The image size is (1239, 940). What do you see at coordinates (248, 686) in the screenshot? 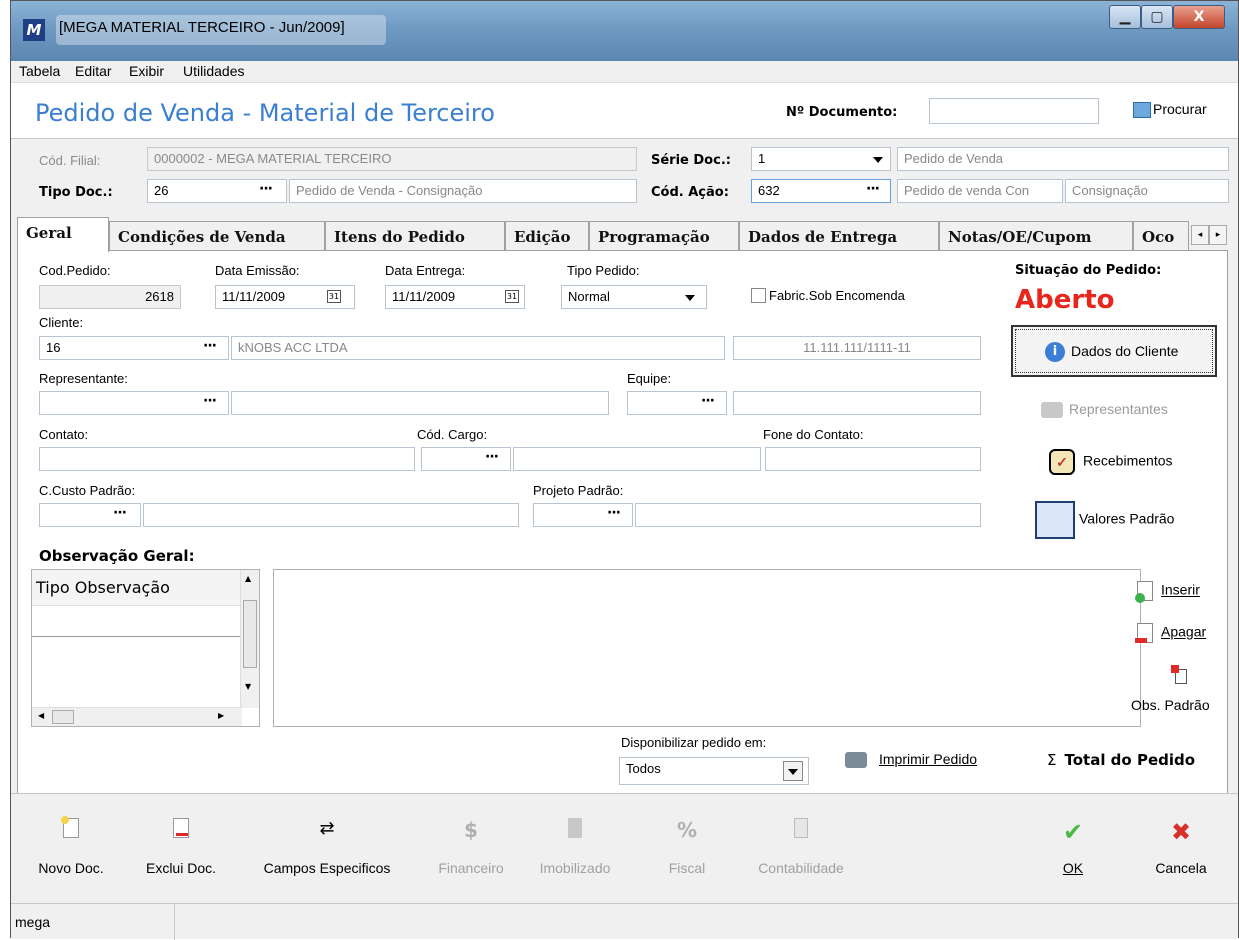
I see `scroll-down-icon: ▼` at bounding box center [248, 686].